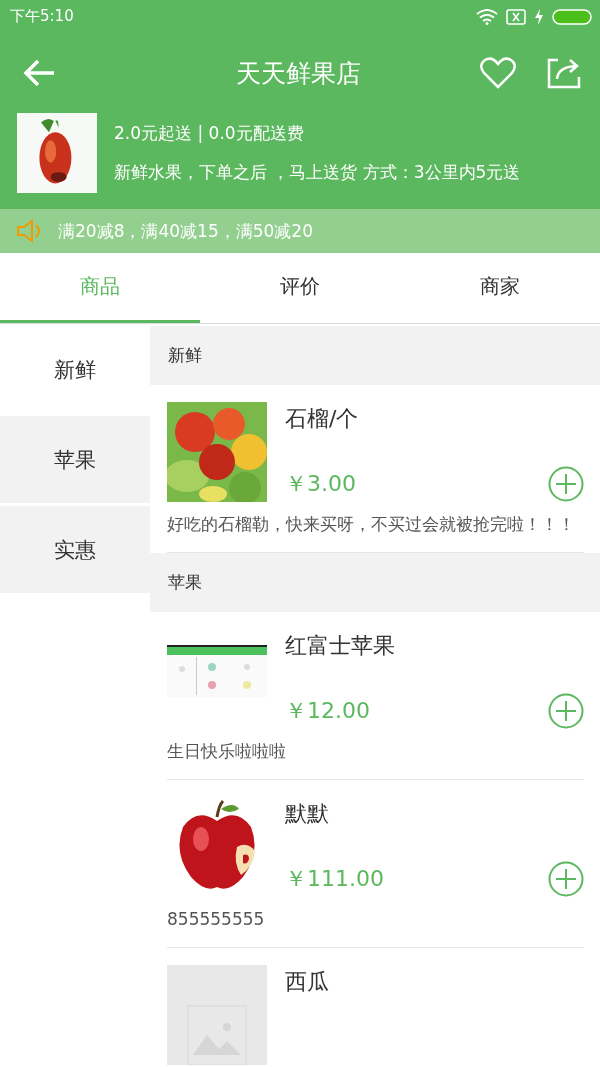  Describe the element at coordinates (39, 73) in the screenshot. I see `back-icon` at that location.